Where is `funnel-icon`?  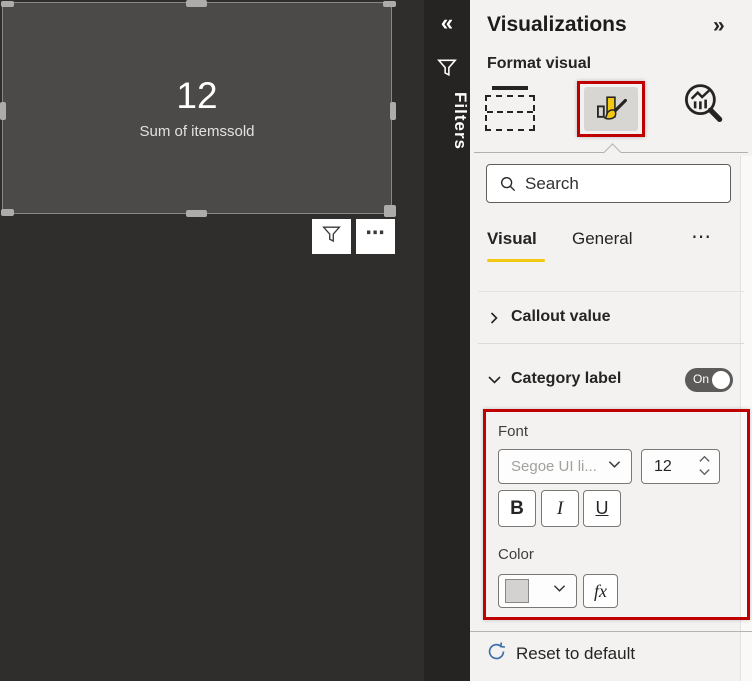
funnel-icon is located at coordinates (331, 237).